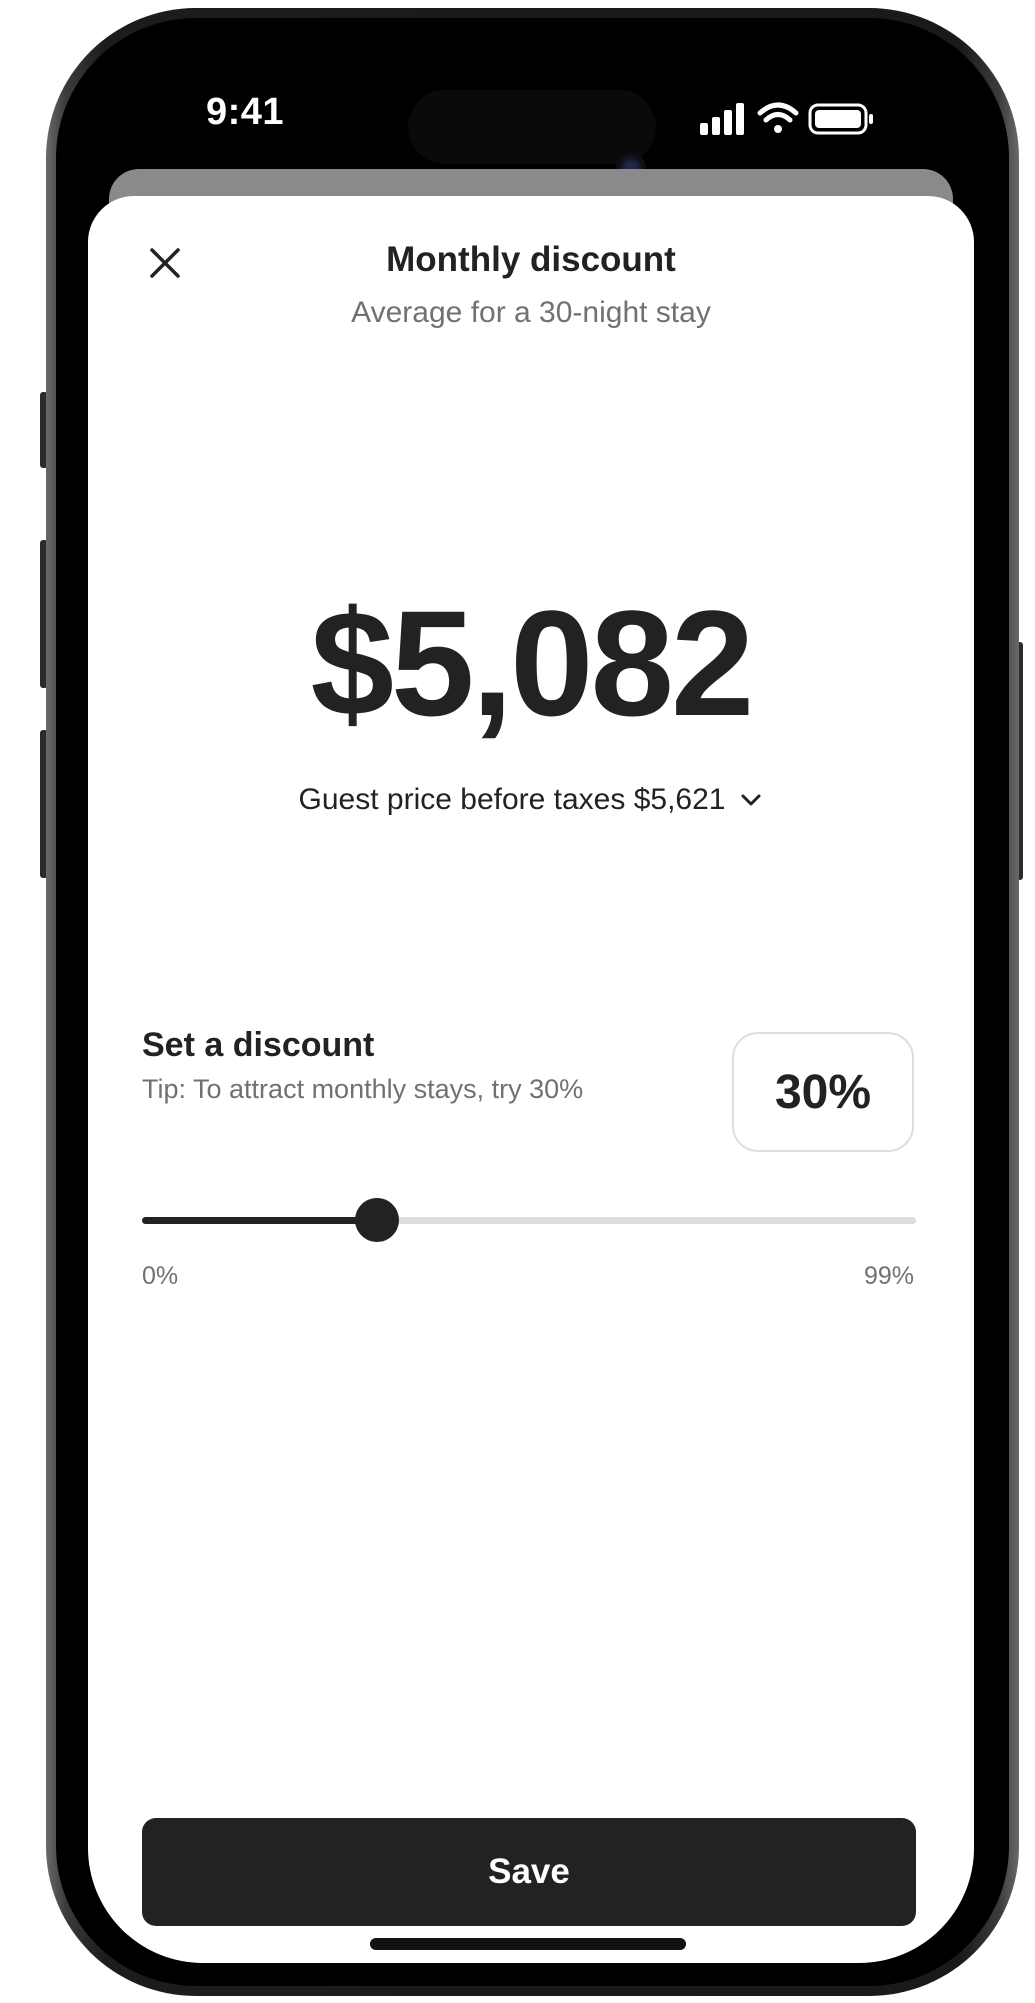  Describe the element at coordinates (160, 1276) in the screenshot. I see `slider-min-label: 0%` at that location.